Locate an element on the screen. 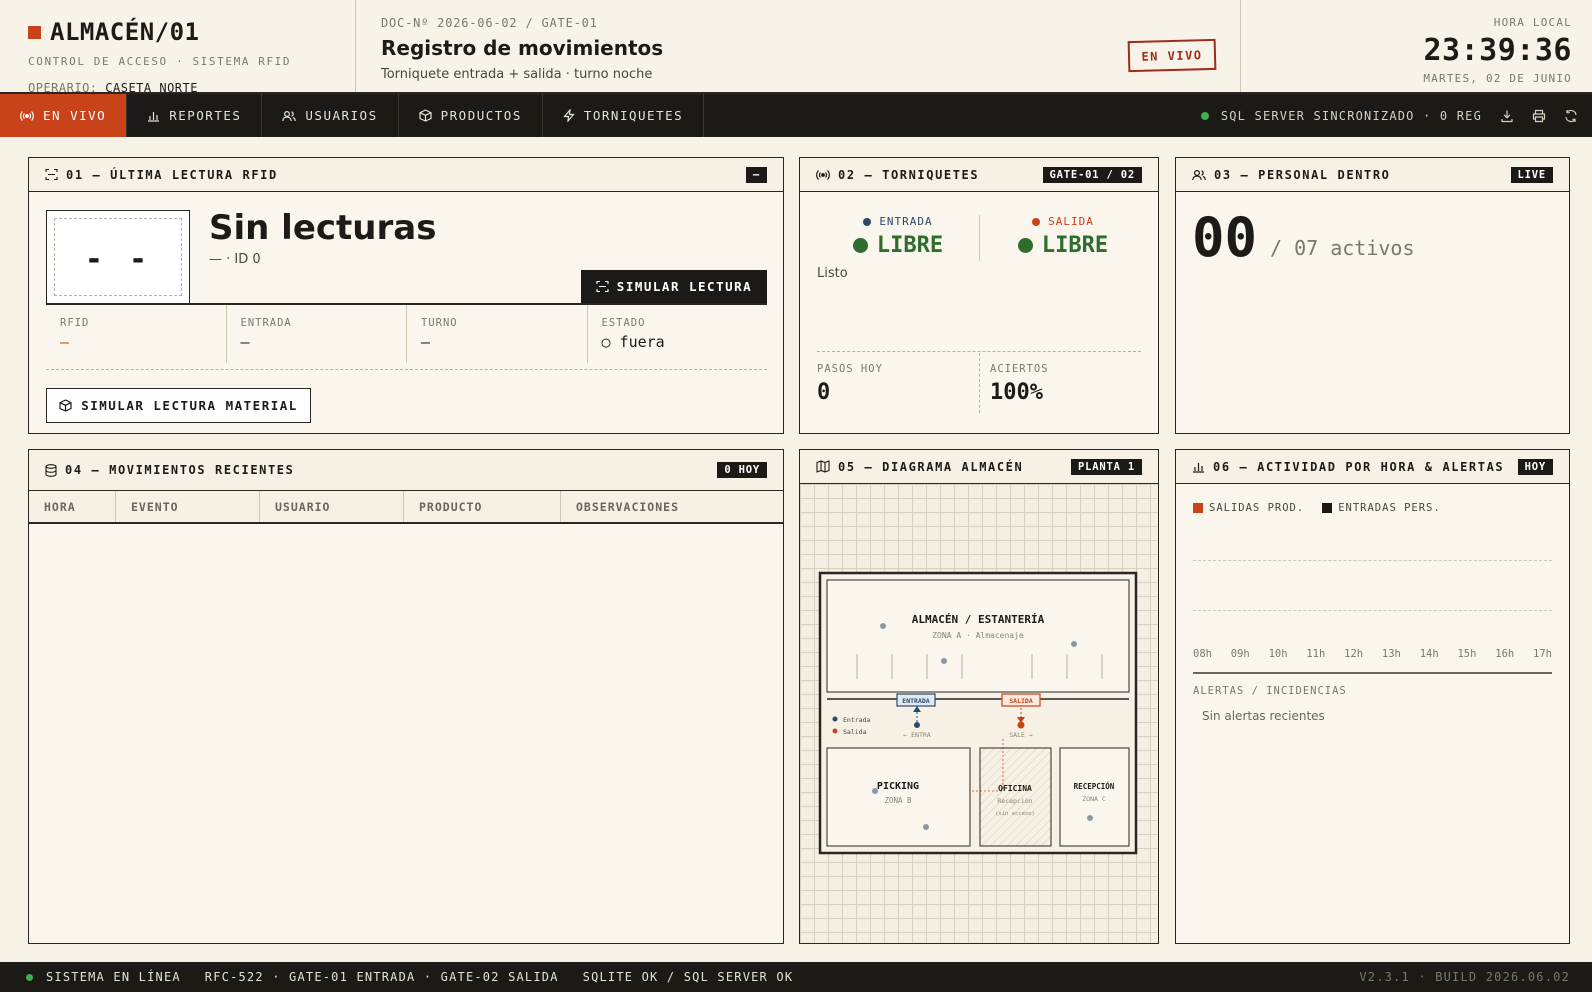  panel-badge: — is located at coordinates (756, 174).